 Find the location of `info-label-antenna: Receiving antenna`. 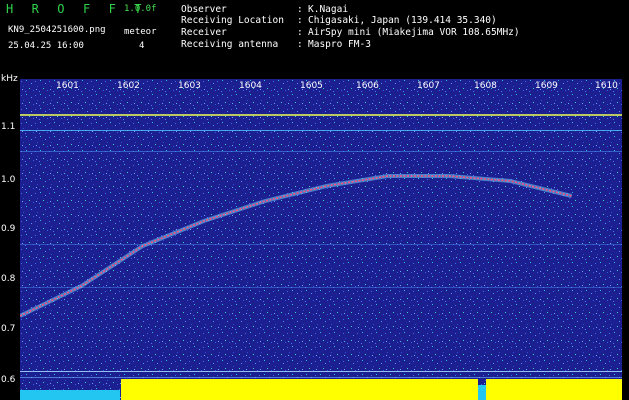

info-label-antenna: Receiving antenna is located at coordinates (230, 44).